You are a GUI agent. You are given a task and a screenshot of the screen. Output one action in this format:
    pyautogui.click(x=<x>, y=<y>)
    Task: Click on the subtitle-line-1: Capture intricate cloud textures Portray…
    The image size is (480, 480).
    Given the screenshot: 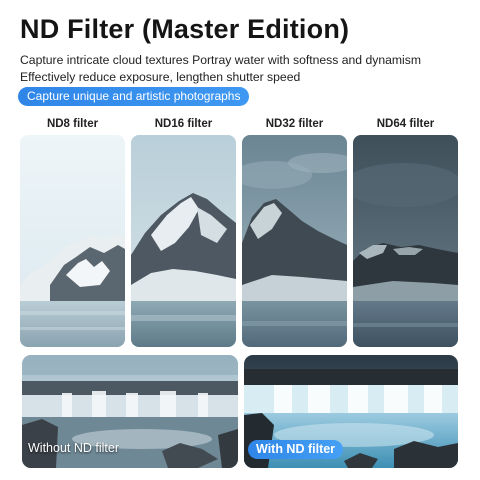 What is the action you would take?
    pyautogui.click(x=221, y=60)
    